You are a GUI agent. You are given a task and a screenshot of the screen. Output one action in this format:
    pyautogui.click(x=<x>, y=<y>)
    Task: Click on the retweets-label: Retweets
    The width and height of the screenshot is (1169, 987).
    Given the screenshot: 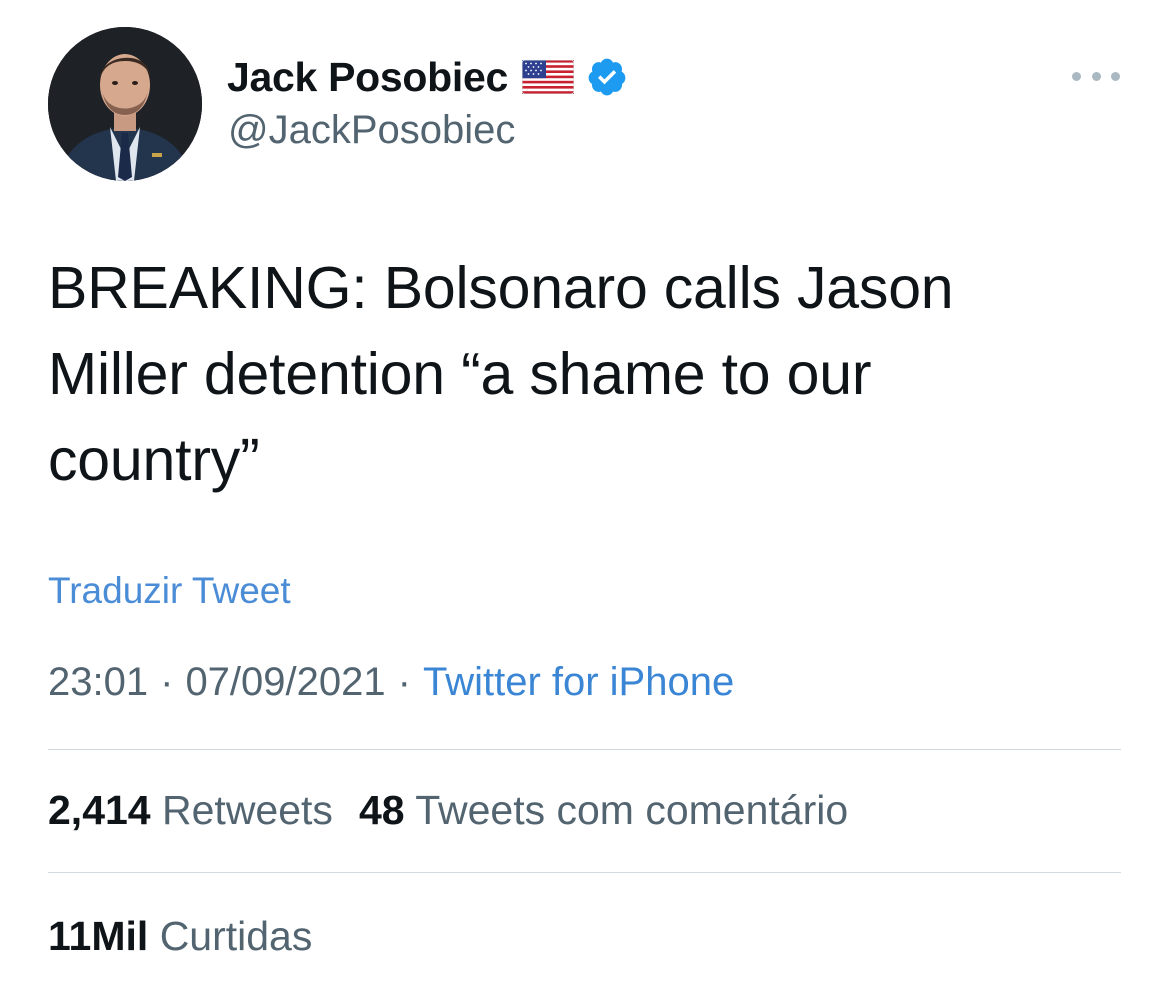 What is the action you would take?
    pyautogui.click(x=247, y=810)
    